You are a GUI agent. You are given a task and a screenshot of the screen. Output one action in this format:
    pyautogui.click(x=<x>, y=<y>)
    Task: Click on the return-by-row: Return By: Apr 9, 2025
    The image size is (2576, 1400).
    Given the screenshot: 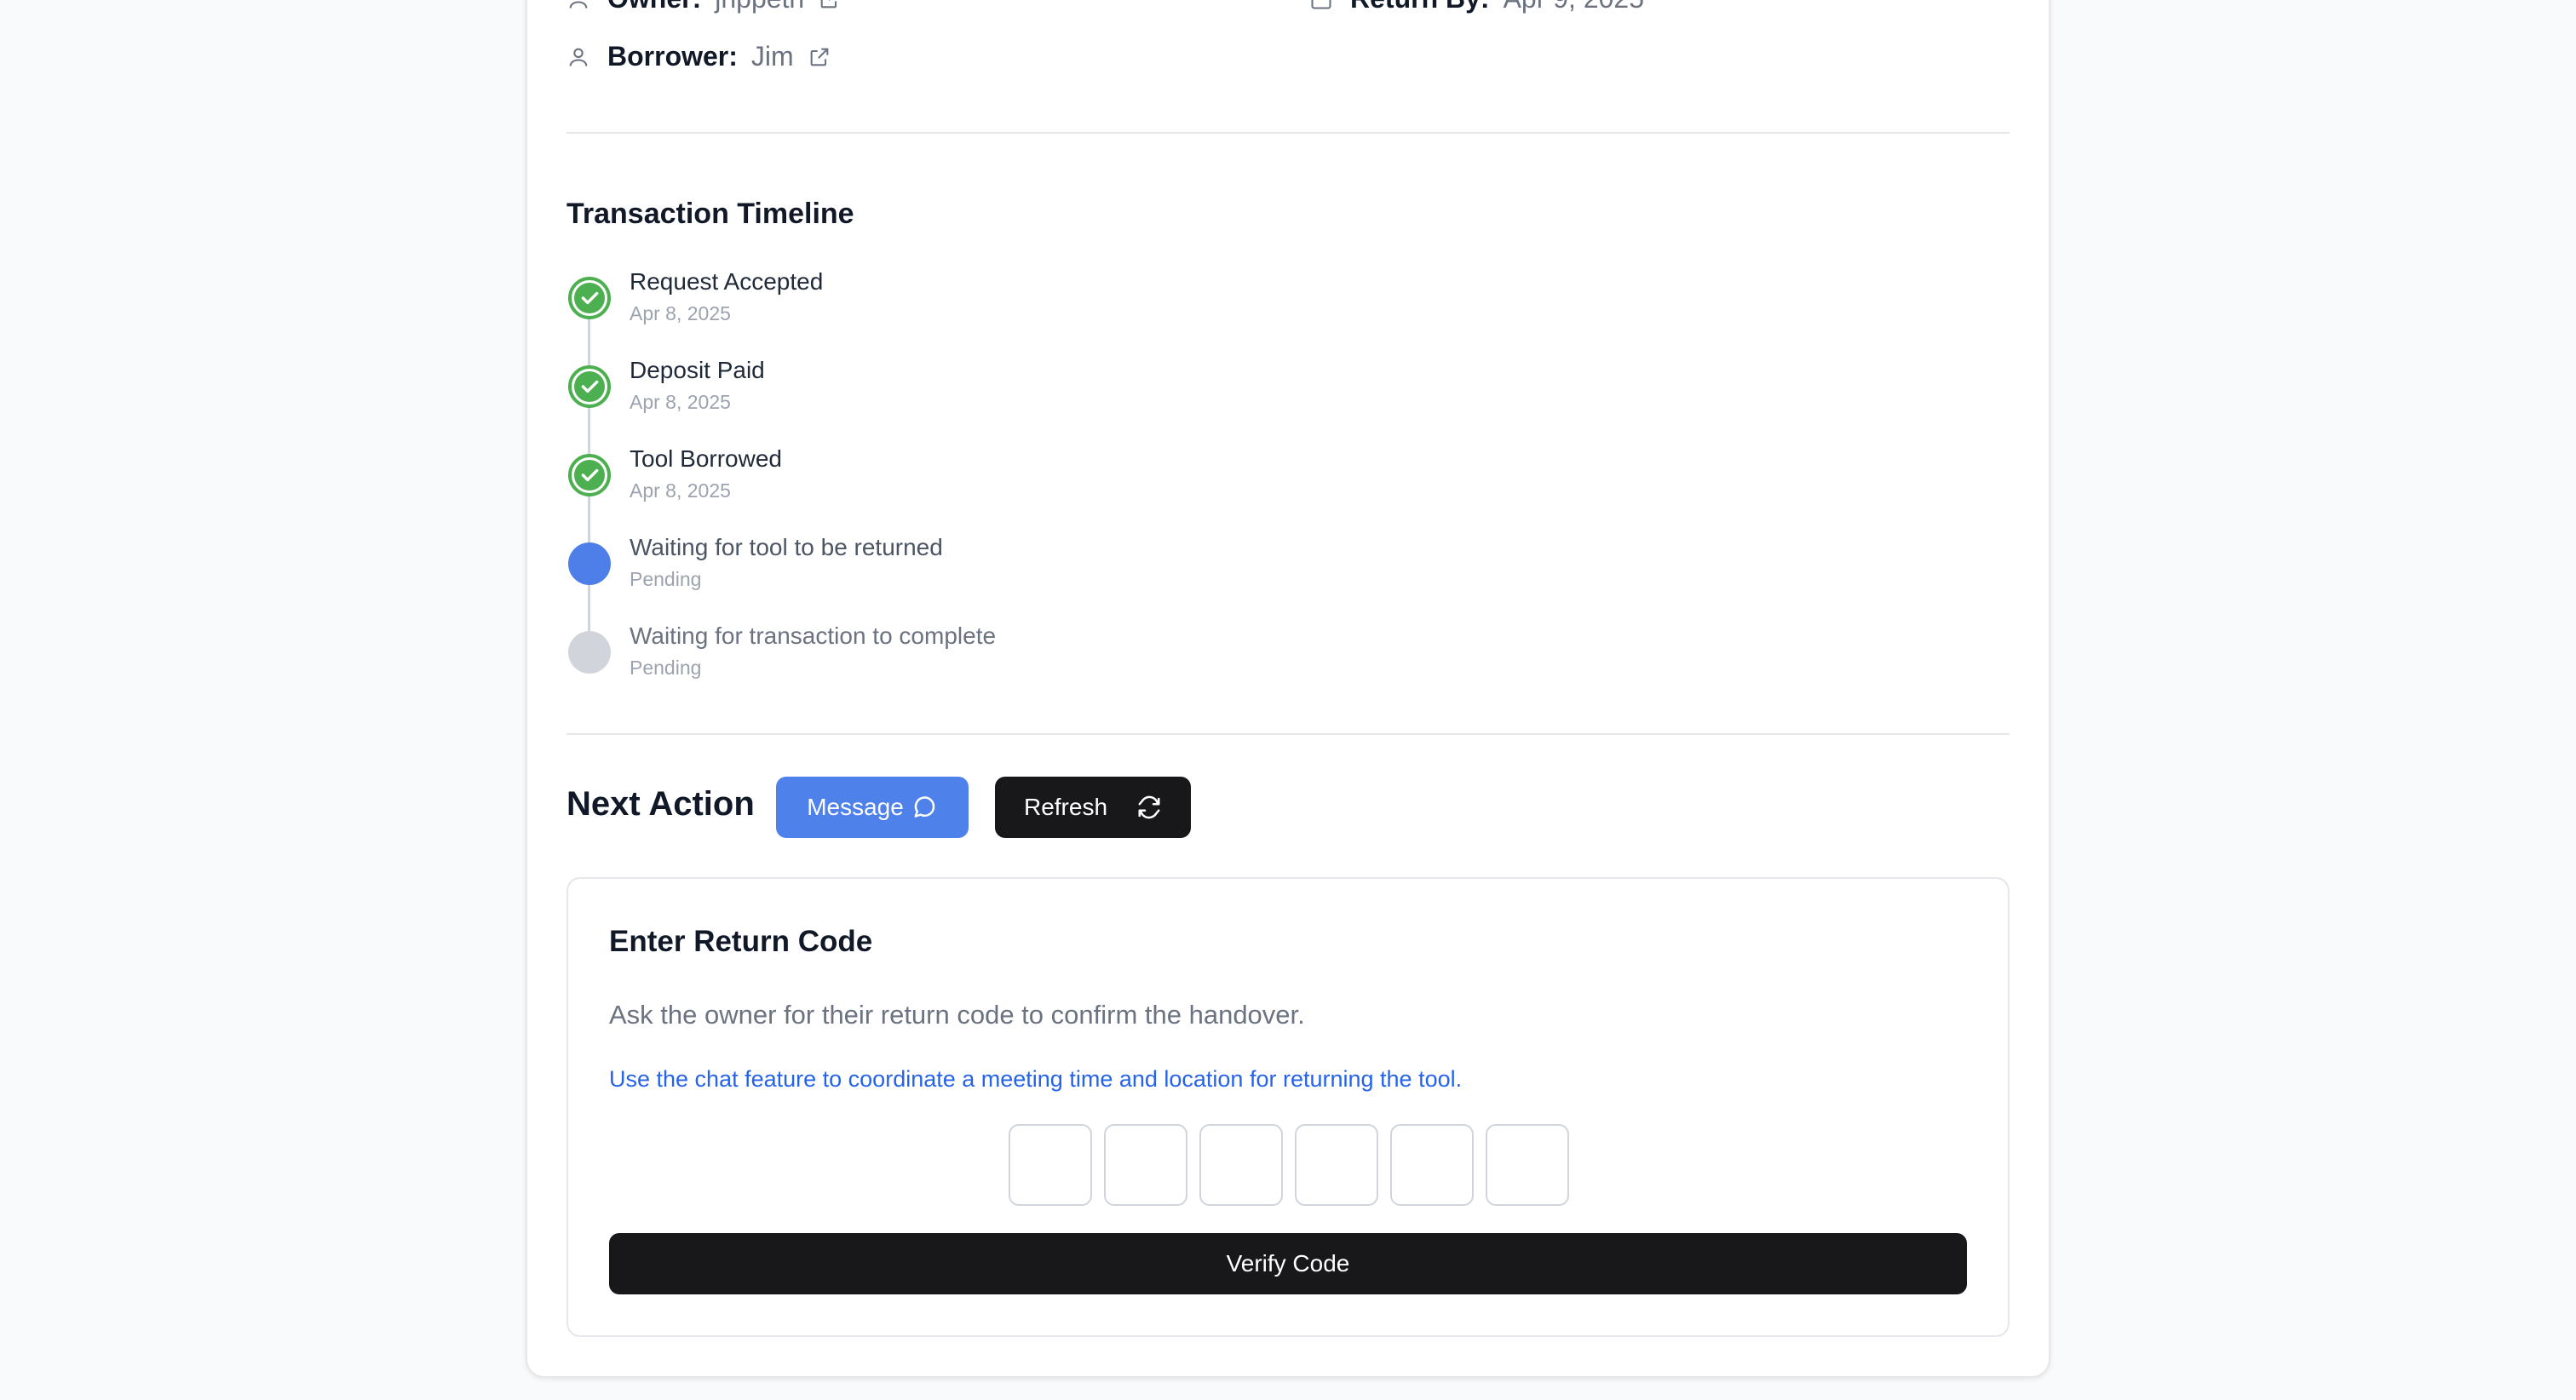 What is the action you would take?
    pyautogui.click(x=1484, y=7)
    